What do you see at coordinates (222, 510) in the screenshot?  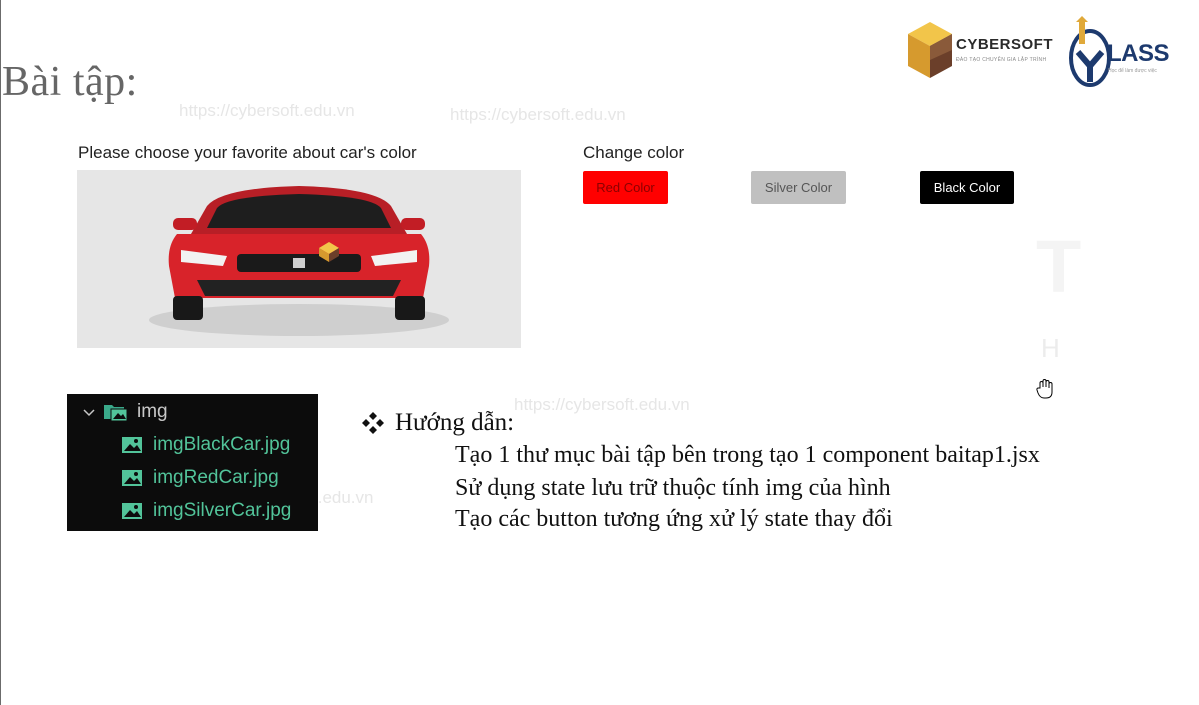 I see `file-name: imgSilverCar.jpg` at bounding box center [222, 510].